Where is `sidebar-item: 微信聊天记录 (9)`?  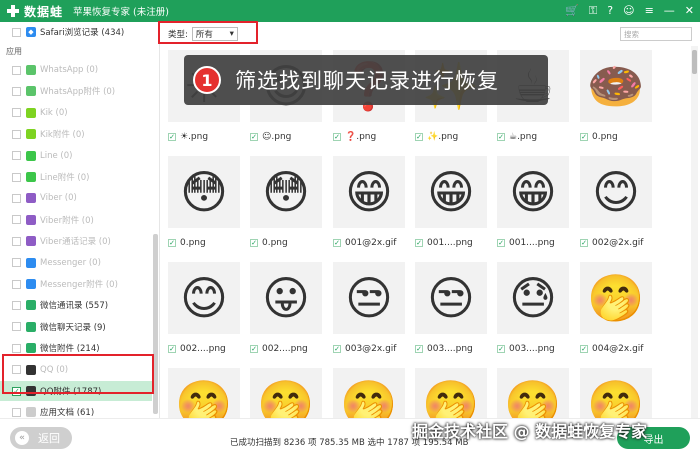
sidebar-item: 微信聊天记录 (9) is located at coordinates (76, 327).